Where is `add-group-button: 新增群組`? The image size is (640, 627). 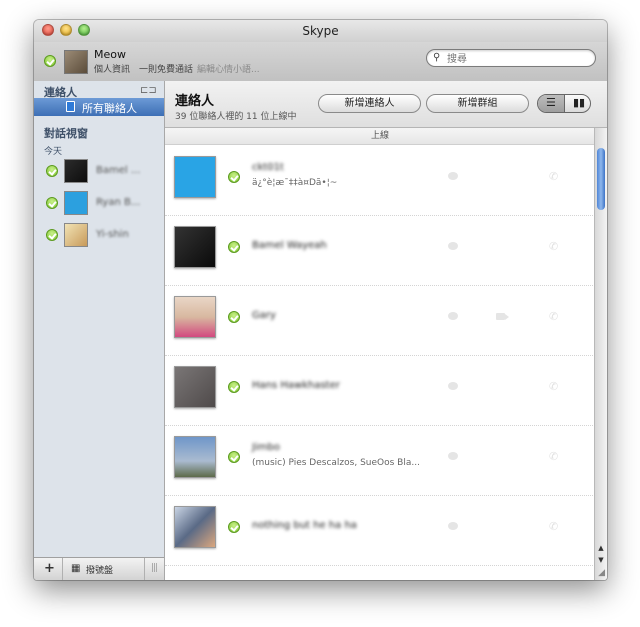
add-group-button: 新增群組 is located at coordinates (477, 103).